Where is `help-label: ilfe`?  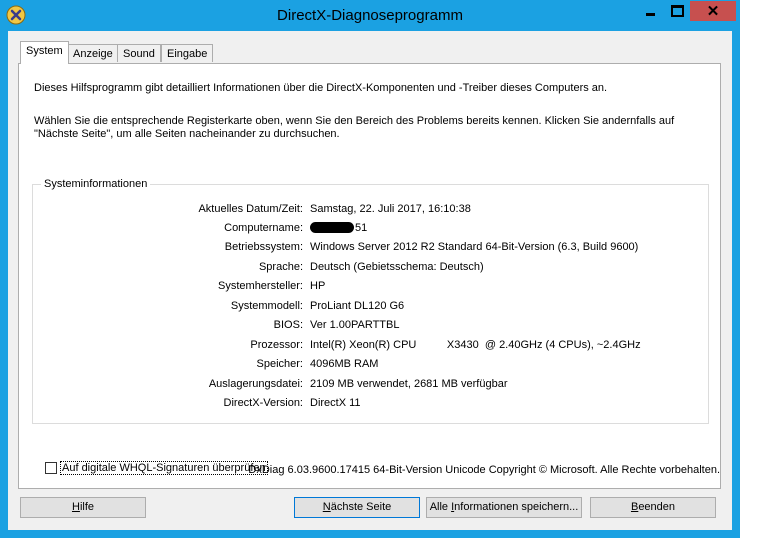 help-label: ilfe is located at coordinates (86, 507).